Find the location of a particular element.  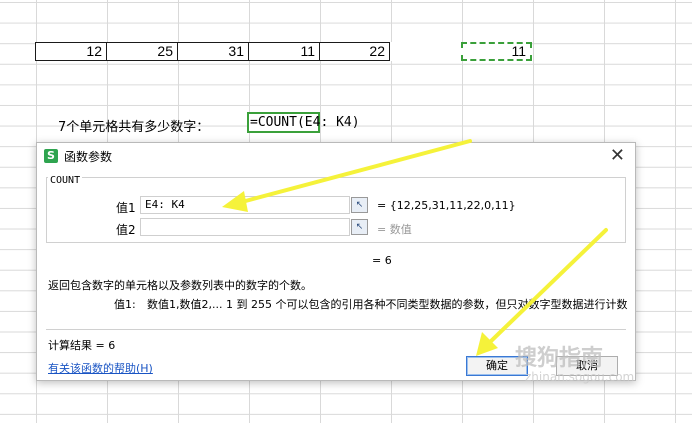

arg2-label: 值2 is located at coordinates (126, 230).